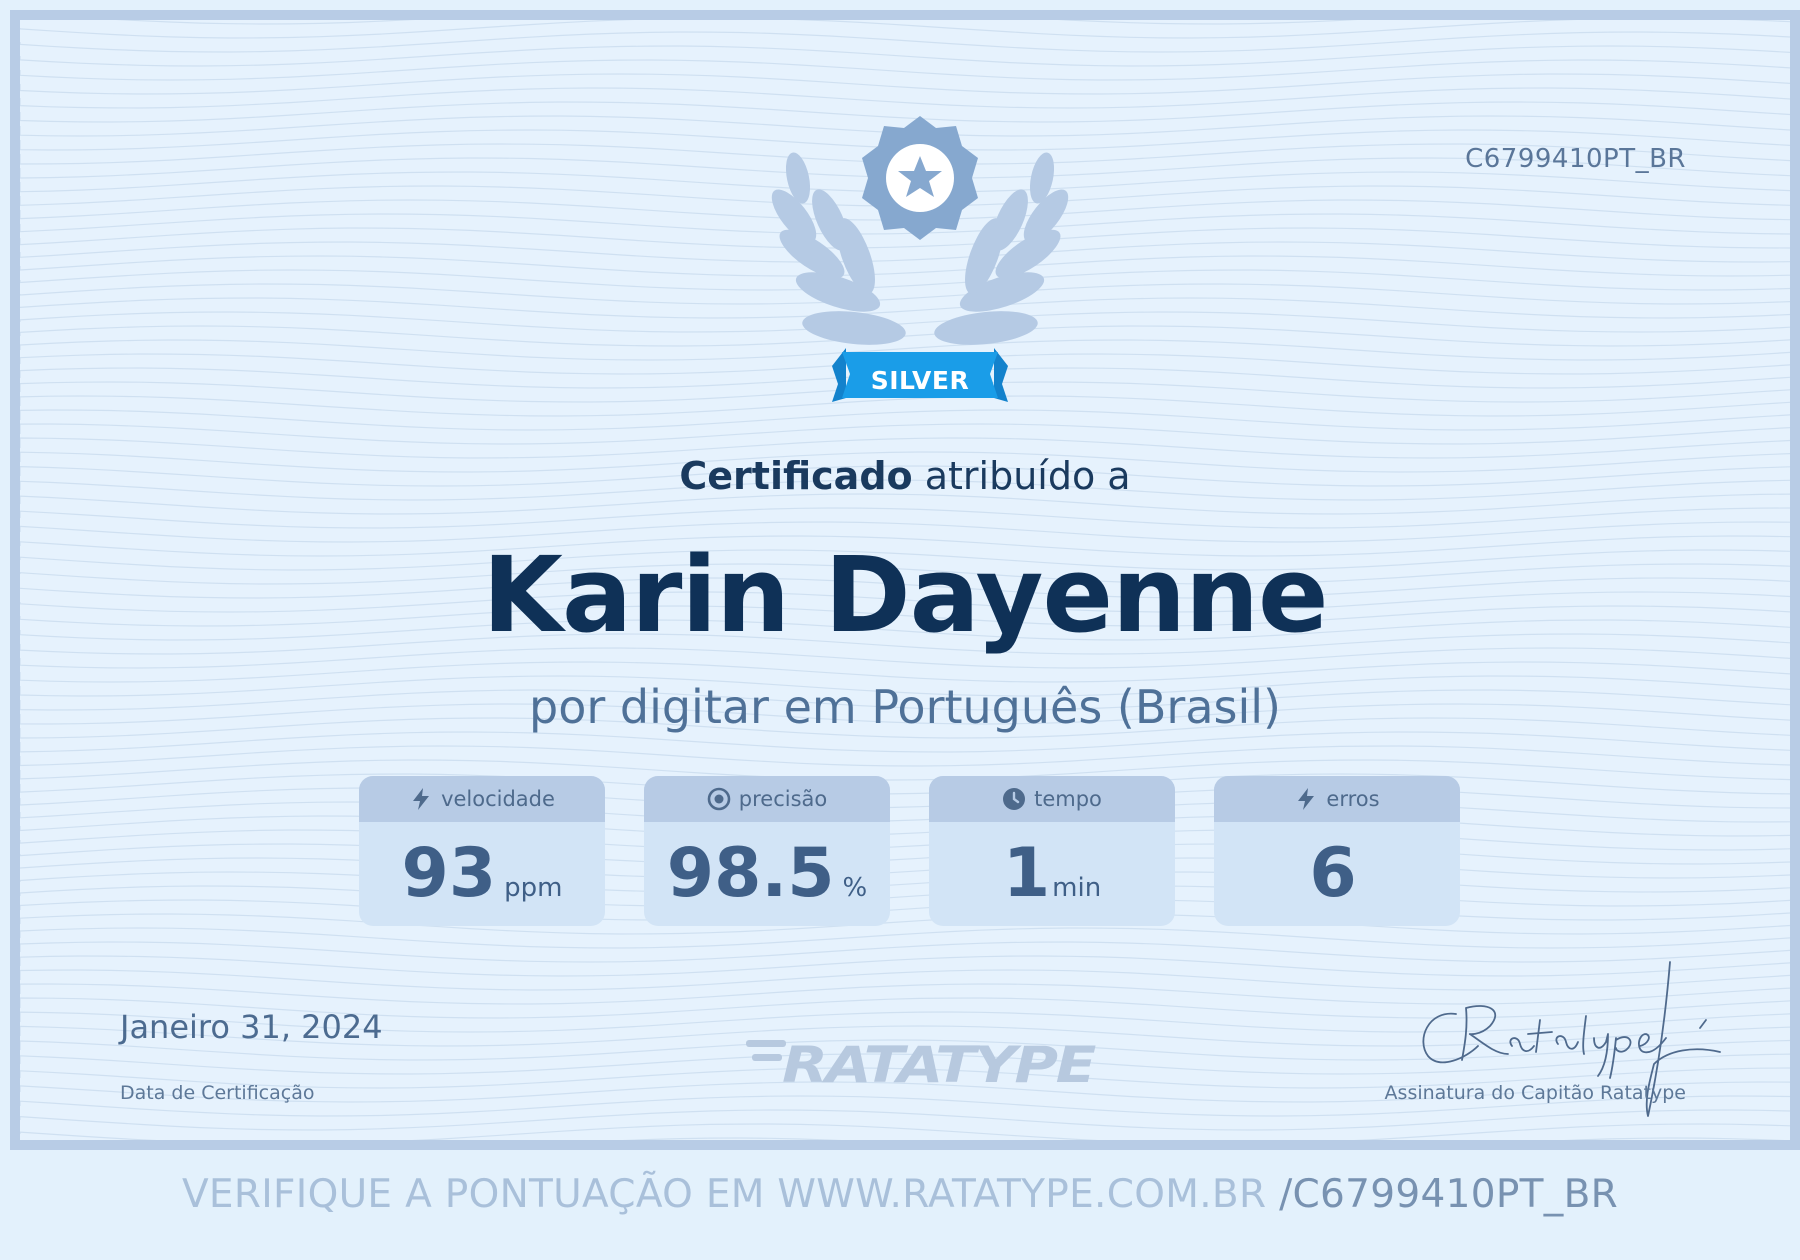  I want to click on stat-label: tempo, so click(1068, 799).